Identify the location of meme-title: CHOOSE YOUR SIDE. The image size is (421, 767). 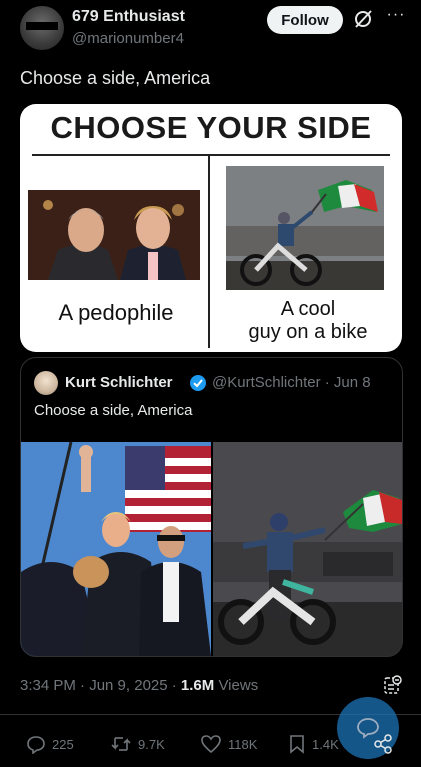
(211, 127).